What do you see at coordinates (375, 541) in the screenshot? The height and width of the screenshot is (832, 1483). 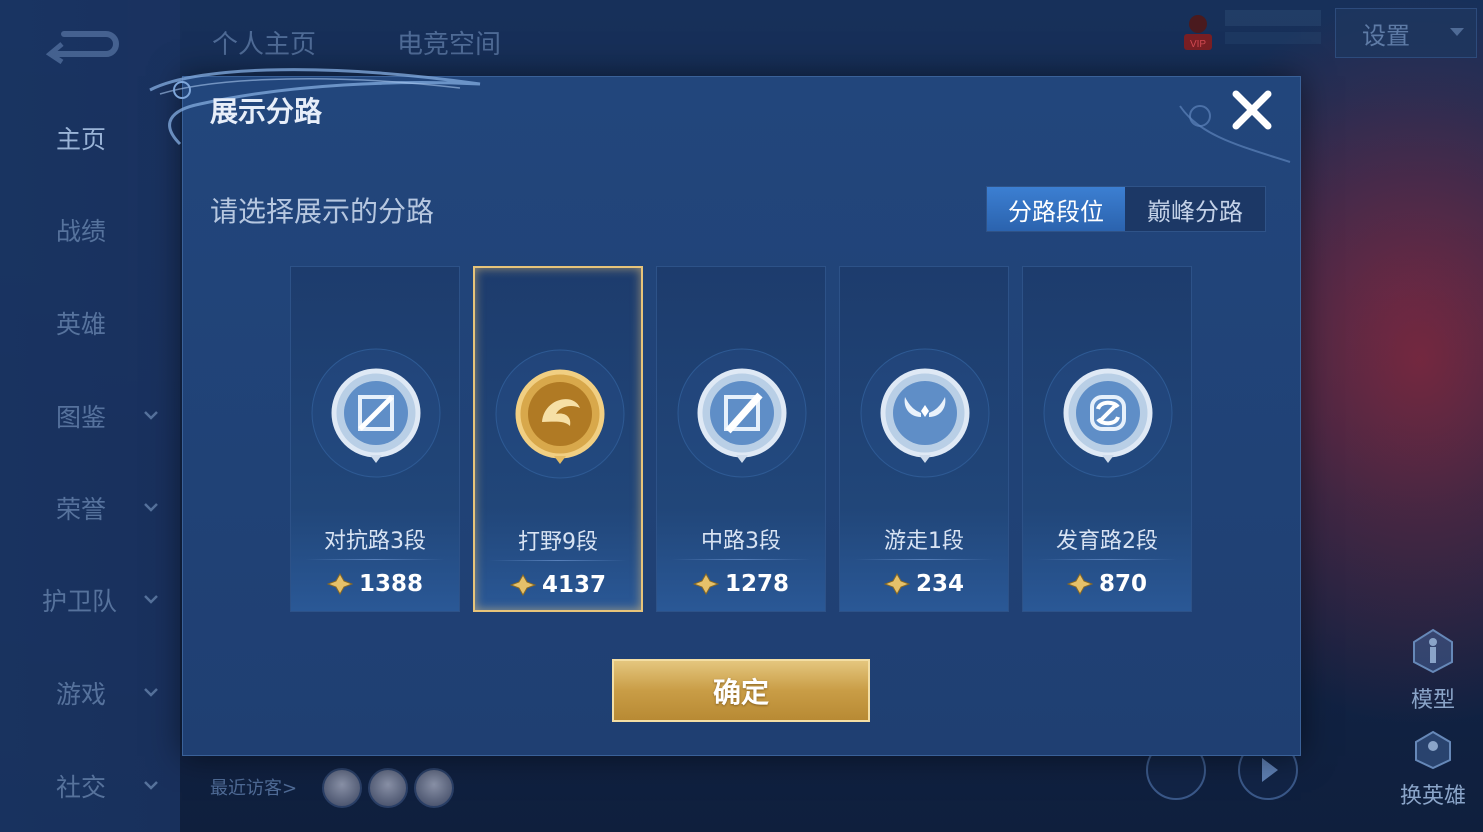 I see `lane-name: 对抗路3段` at bounding box center [375, 541].